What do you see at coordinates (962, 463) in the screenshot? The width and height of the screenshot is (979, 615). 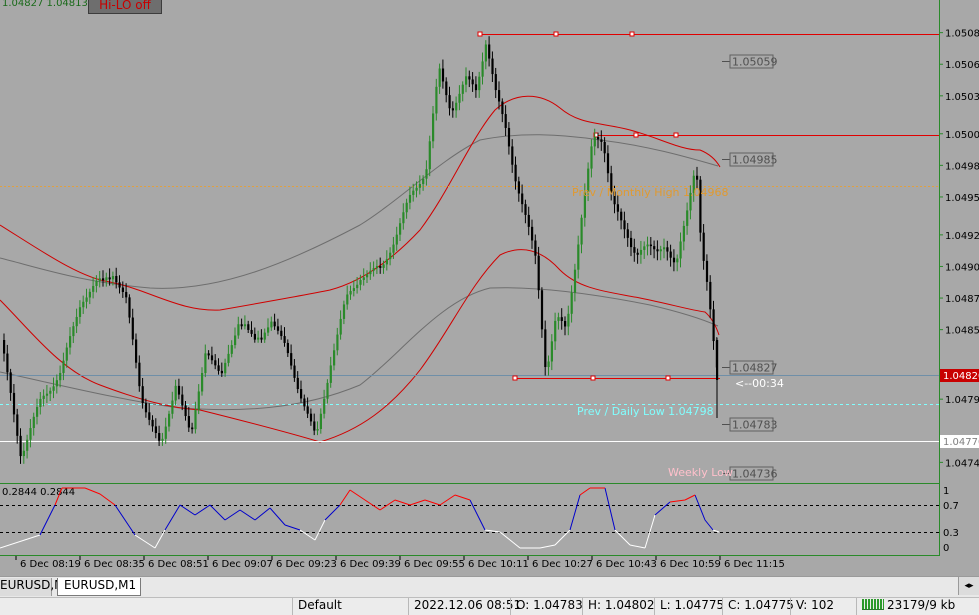 I see `price-tick-label: 1.04745` at bounding box center [962, 463].